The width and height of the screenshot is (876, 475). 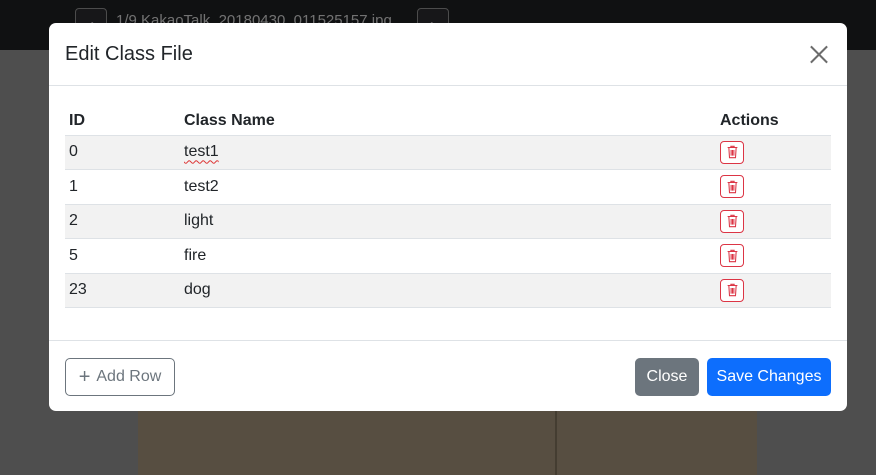 I want to click on column-header-actions: Actions, so click(x=773, y=119).